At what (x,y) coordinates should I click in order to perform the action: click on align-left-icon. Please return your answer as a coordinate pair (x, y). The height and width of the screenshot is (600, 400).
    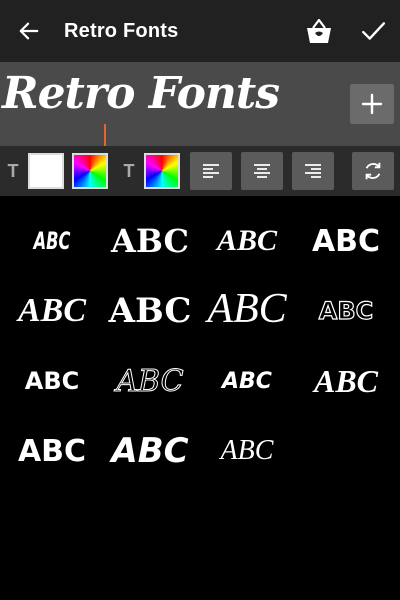
    Looking at the image, I should click on (211, 171).